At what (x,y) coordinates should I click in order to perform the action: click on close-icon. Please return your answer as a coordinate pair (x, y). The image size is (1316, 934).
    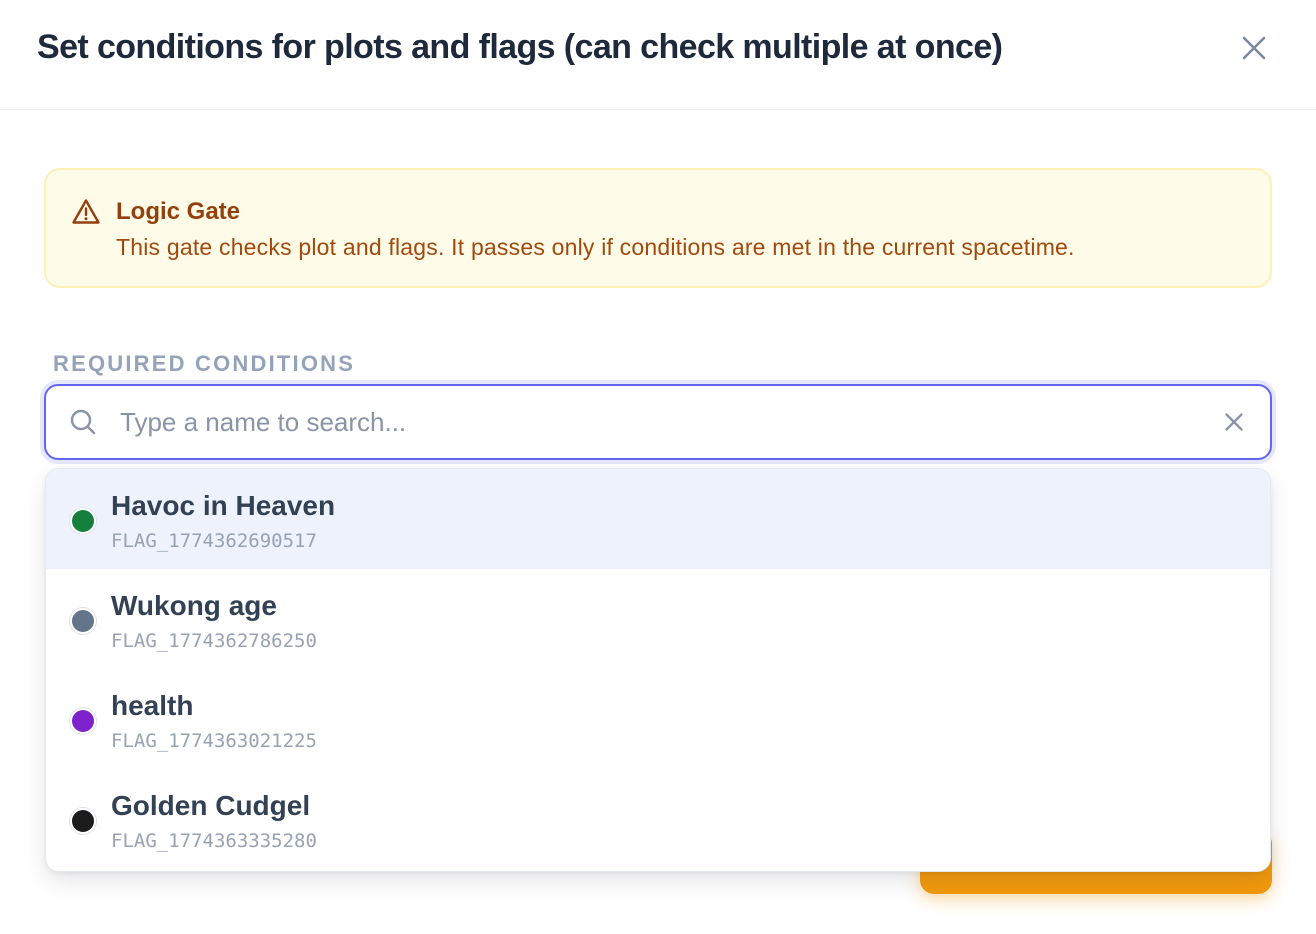
    Looking at the image, I should click on (1254, 47).